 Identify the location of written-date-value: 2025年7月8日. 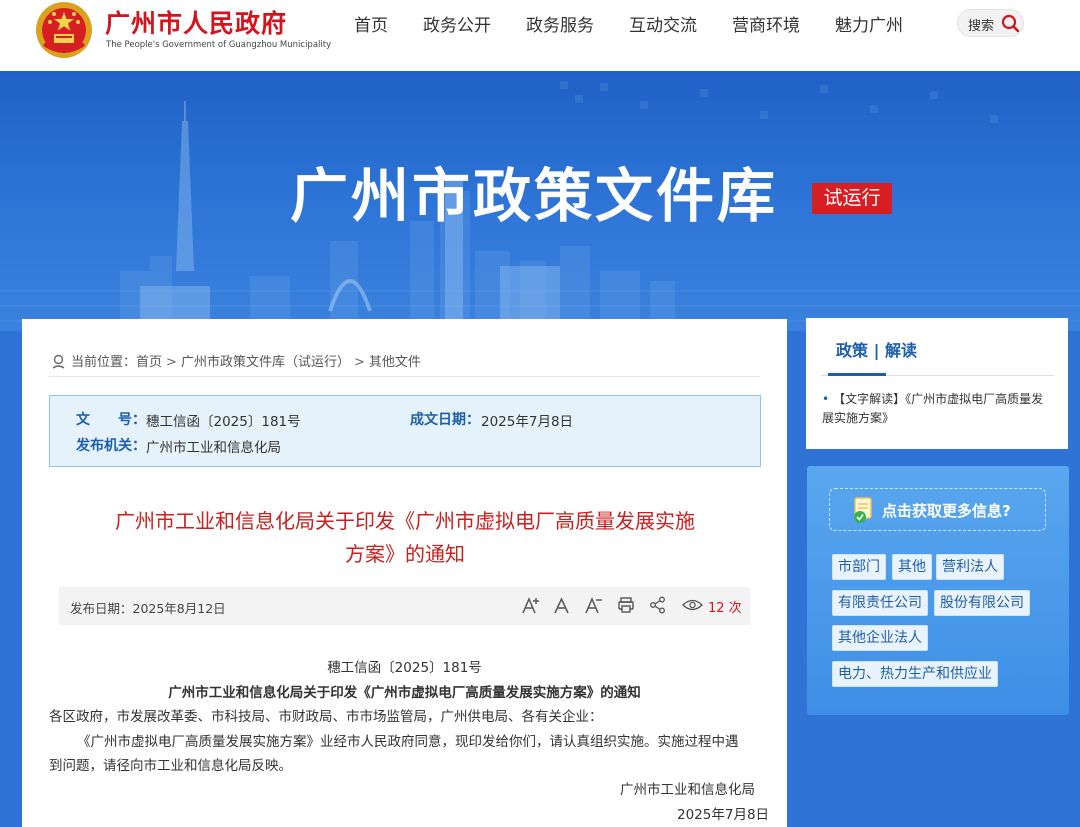
(527, 422).